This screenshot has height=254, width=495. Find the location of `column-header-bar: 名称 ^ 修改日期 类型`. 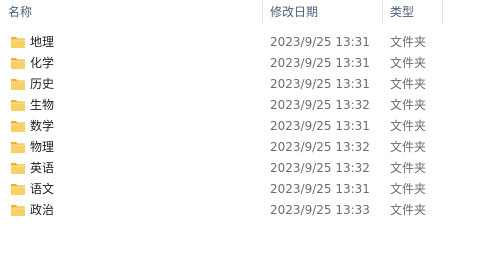

column-header-bar: 名称 ^ 修改日期 类型 is located at coordinates (247, 12).